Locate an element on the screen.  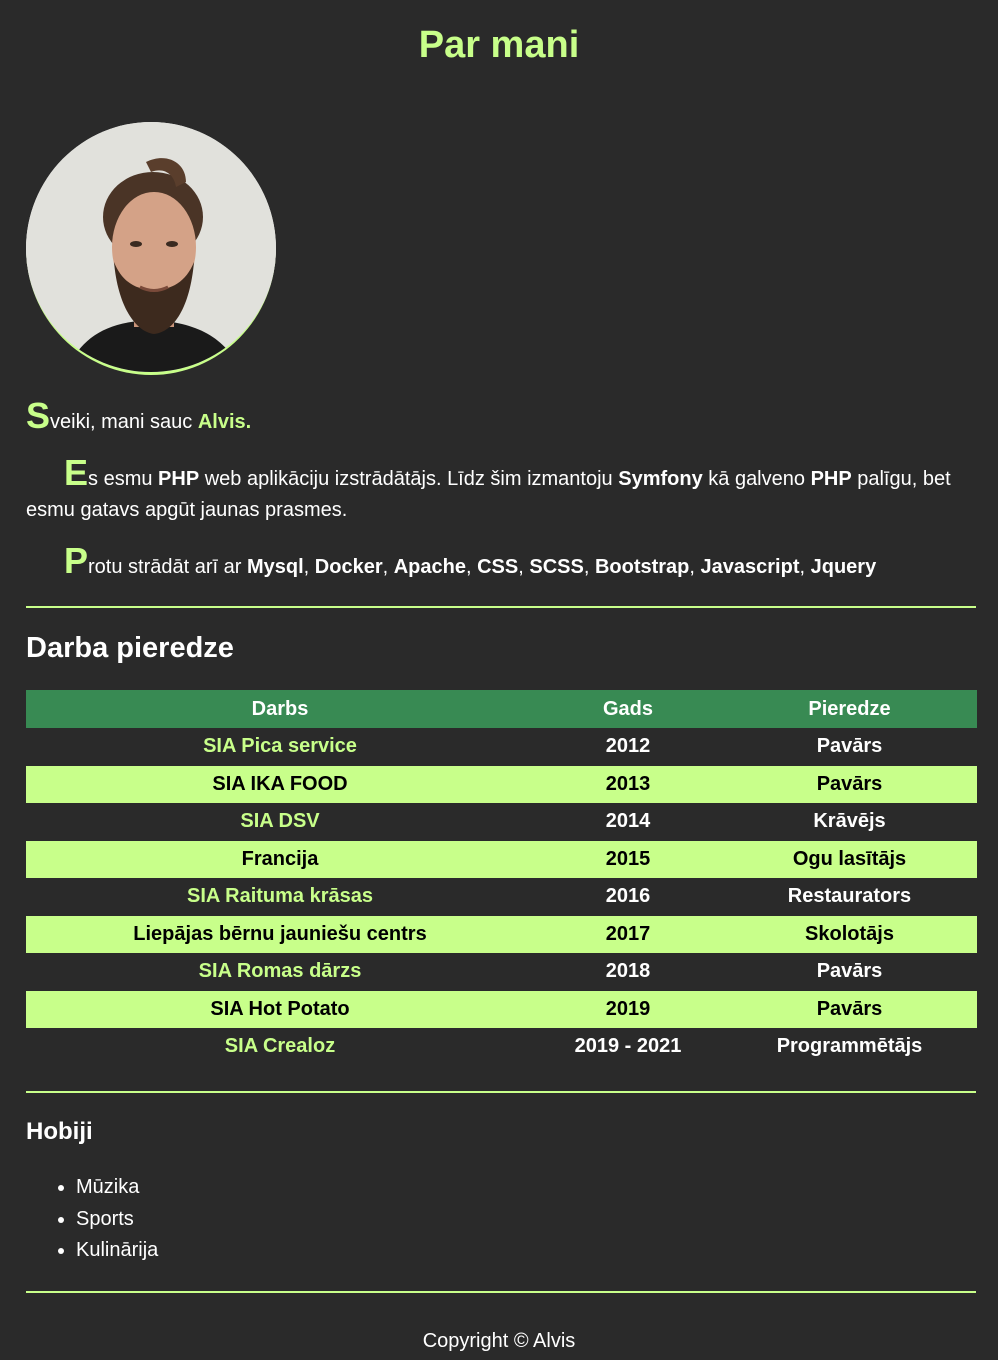
table-cell-year: 2019 is located at coordinates (628, 1009).